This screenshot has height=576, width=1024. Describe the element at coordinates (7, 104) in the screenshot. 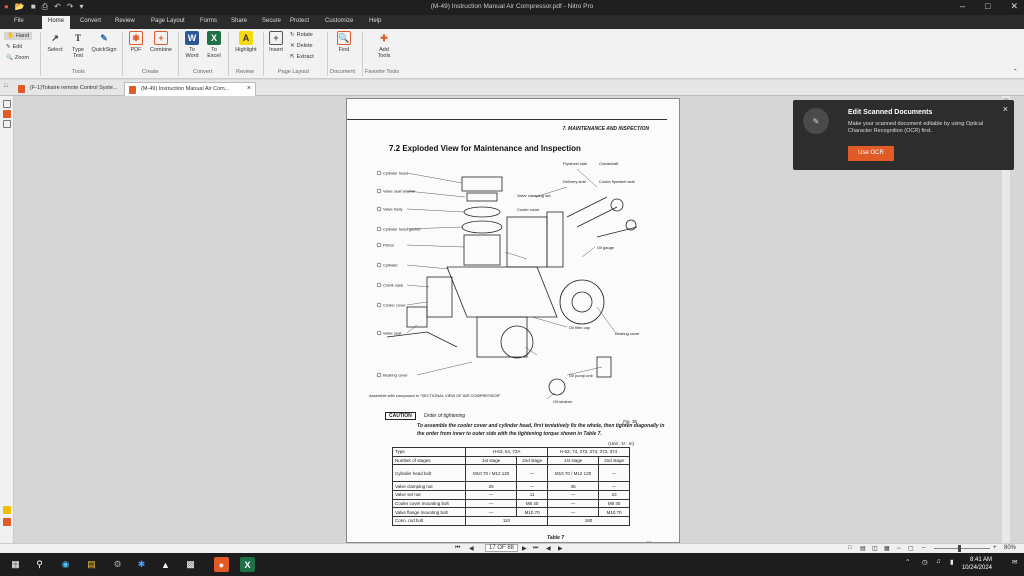

I see `pages-icon` at that location.